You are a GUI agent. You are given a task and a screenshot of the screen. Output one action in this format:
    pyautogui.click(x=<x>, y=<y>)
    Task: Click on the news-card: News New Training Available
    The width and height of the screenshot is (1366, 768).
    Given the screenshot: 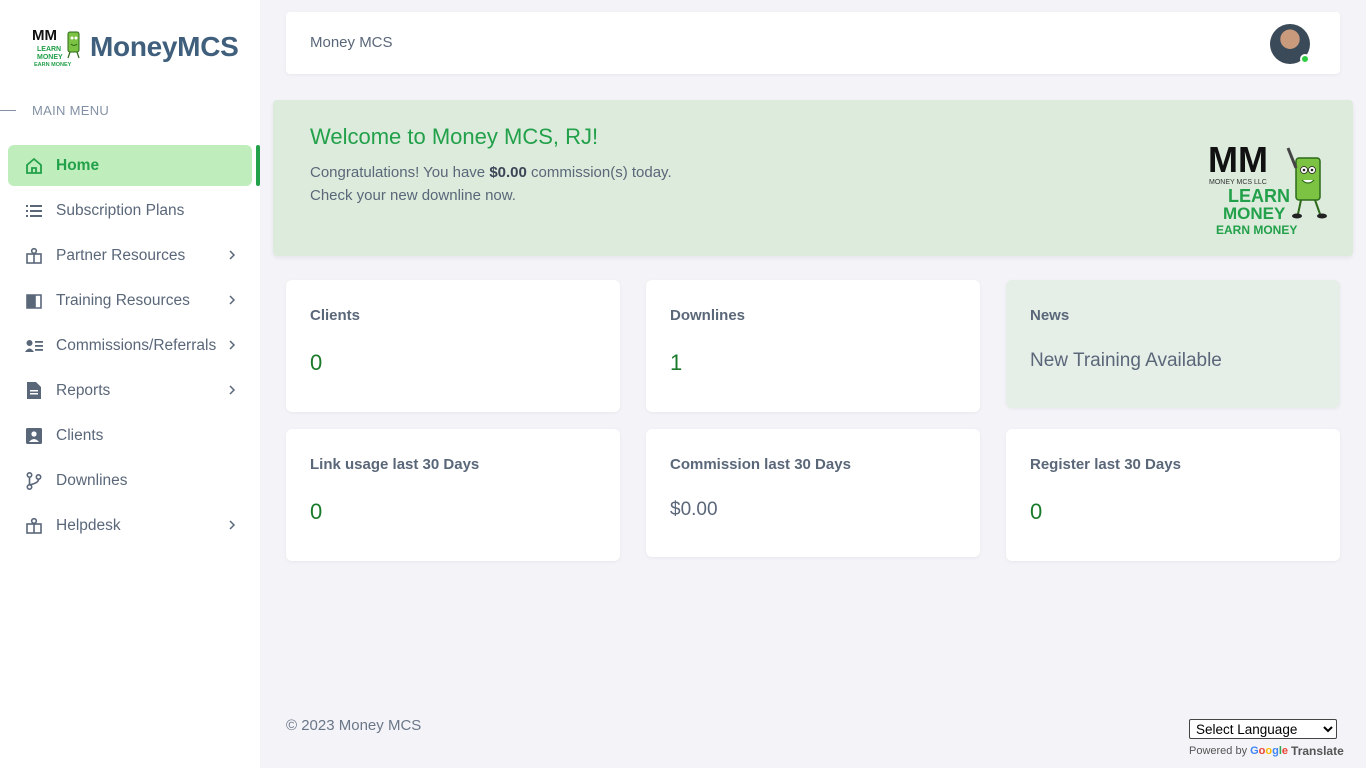 What is the action you would take?
    pyautogui.click(x=1173, y=344)
    